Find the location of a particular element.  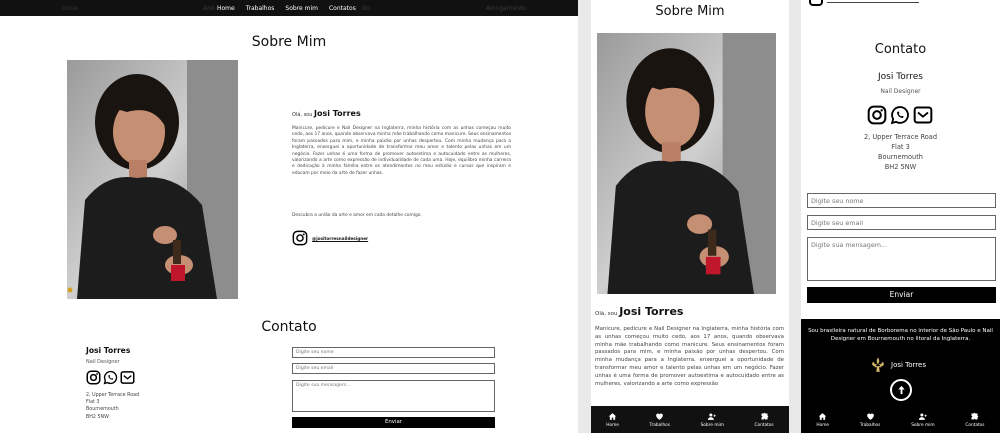

bottom-nav-contatos: Contatos is located at coordinates (764, 420).